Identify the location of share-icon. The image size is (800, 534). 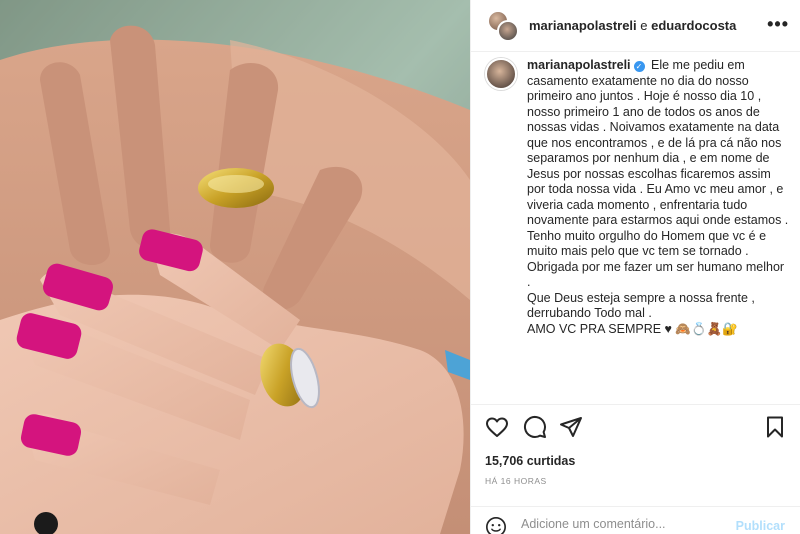
(571, 427).